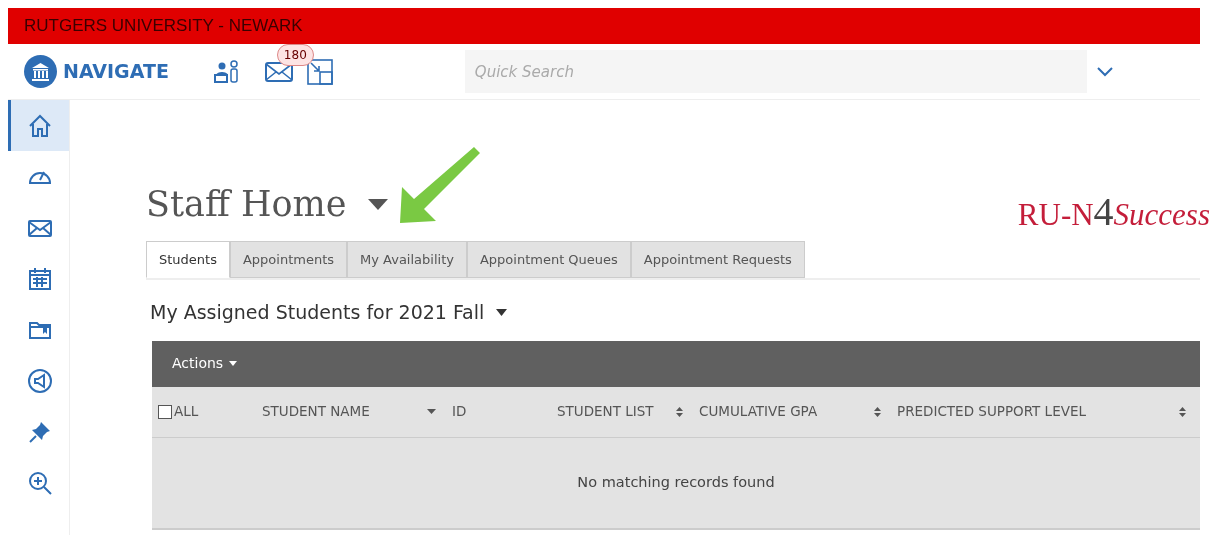  Describe the element at coordinates (188, 259) in the screenshot. I see `tab: Students` at that location.